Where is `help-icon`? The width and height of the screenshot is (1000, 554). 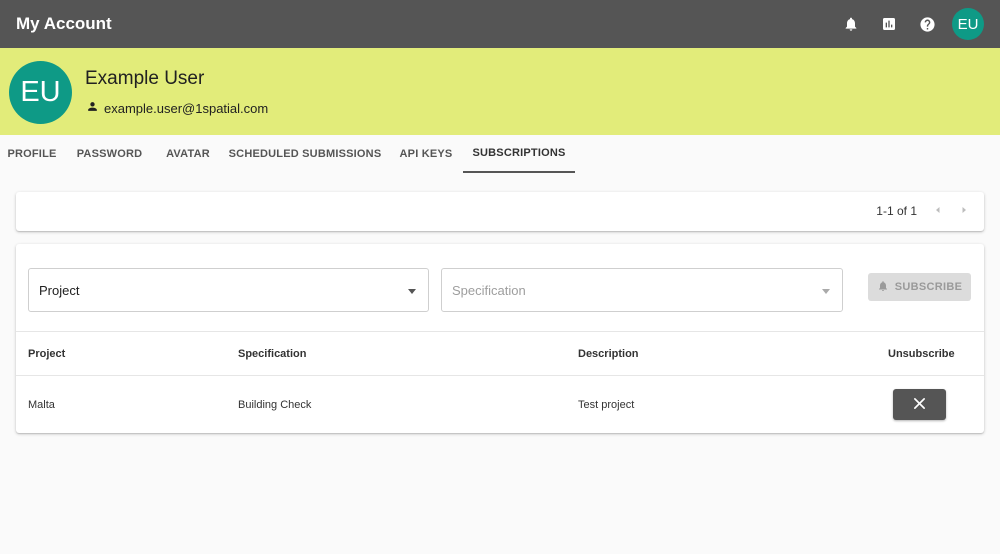
help-icon is located at coordinates (927, 24).